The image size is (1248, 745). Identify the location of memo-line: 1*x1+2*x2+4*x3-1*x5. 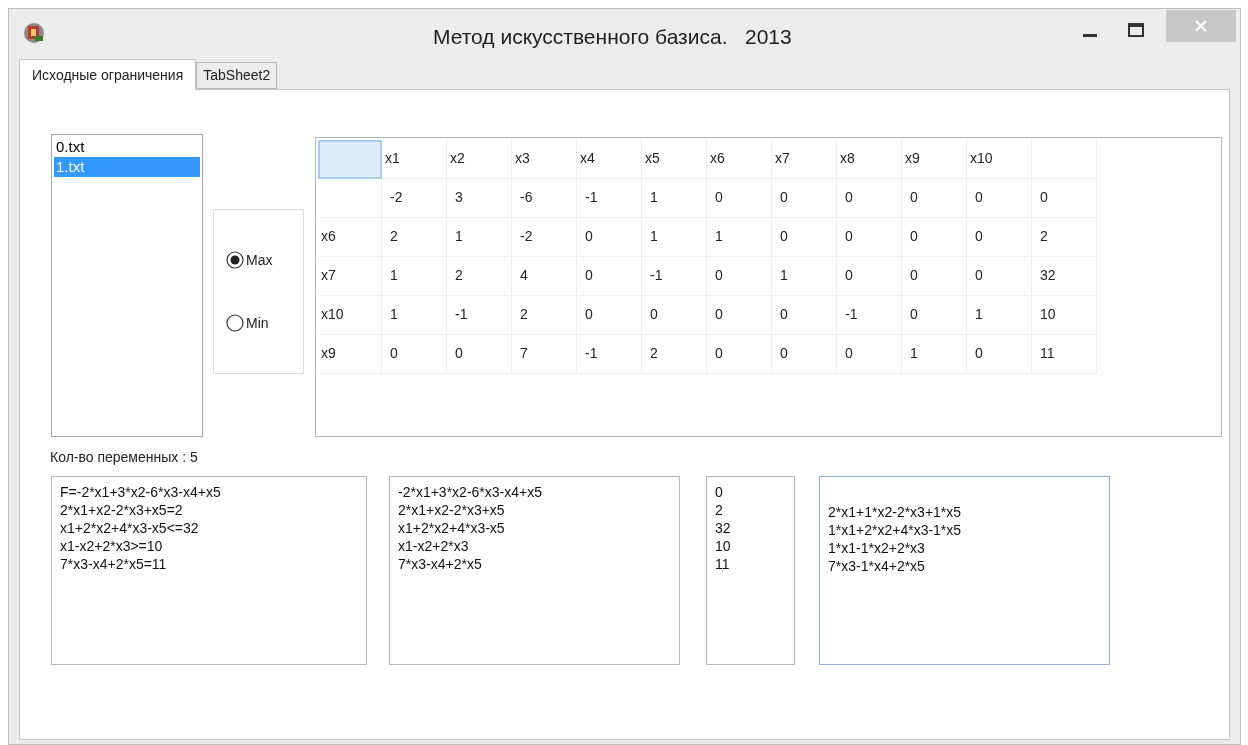
(895, 530).